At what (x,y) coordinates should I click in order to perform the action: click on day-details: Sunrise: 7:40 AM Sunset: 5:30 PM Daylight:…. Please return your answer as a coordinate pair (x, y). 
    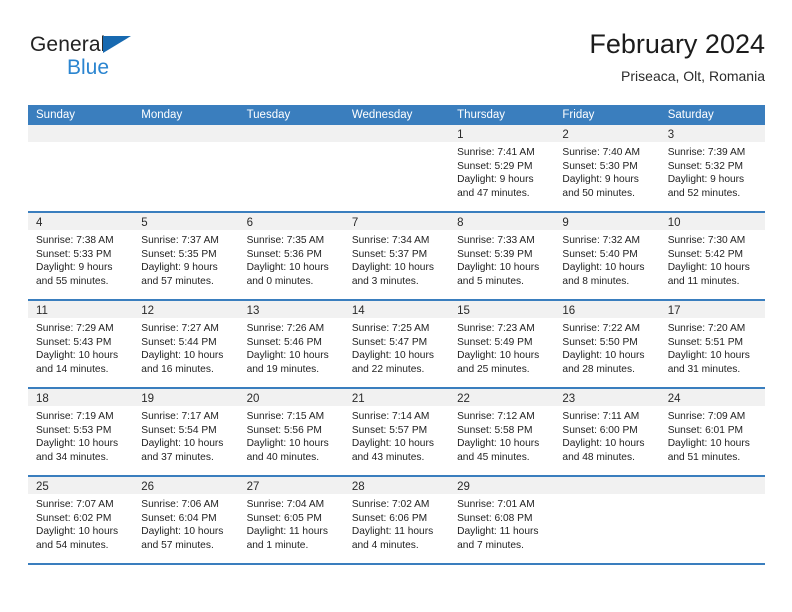
    Looking at the image, I should click on (606, 171).